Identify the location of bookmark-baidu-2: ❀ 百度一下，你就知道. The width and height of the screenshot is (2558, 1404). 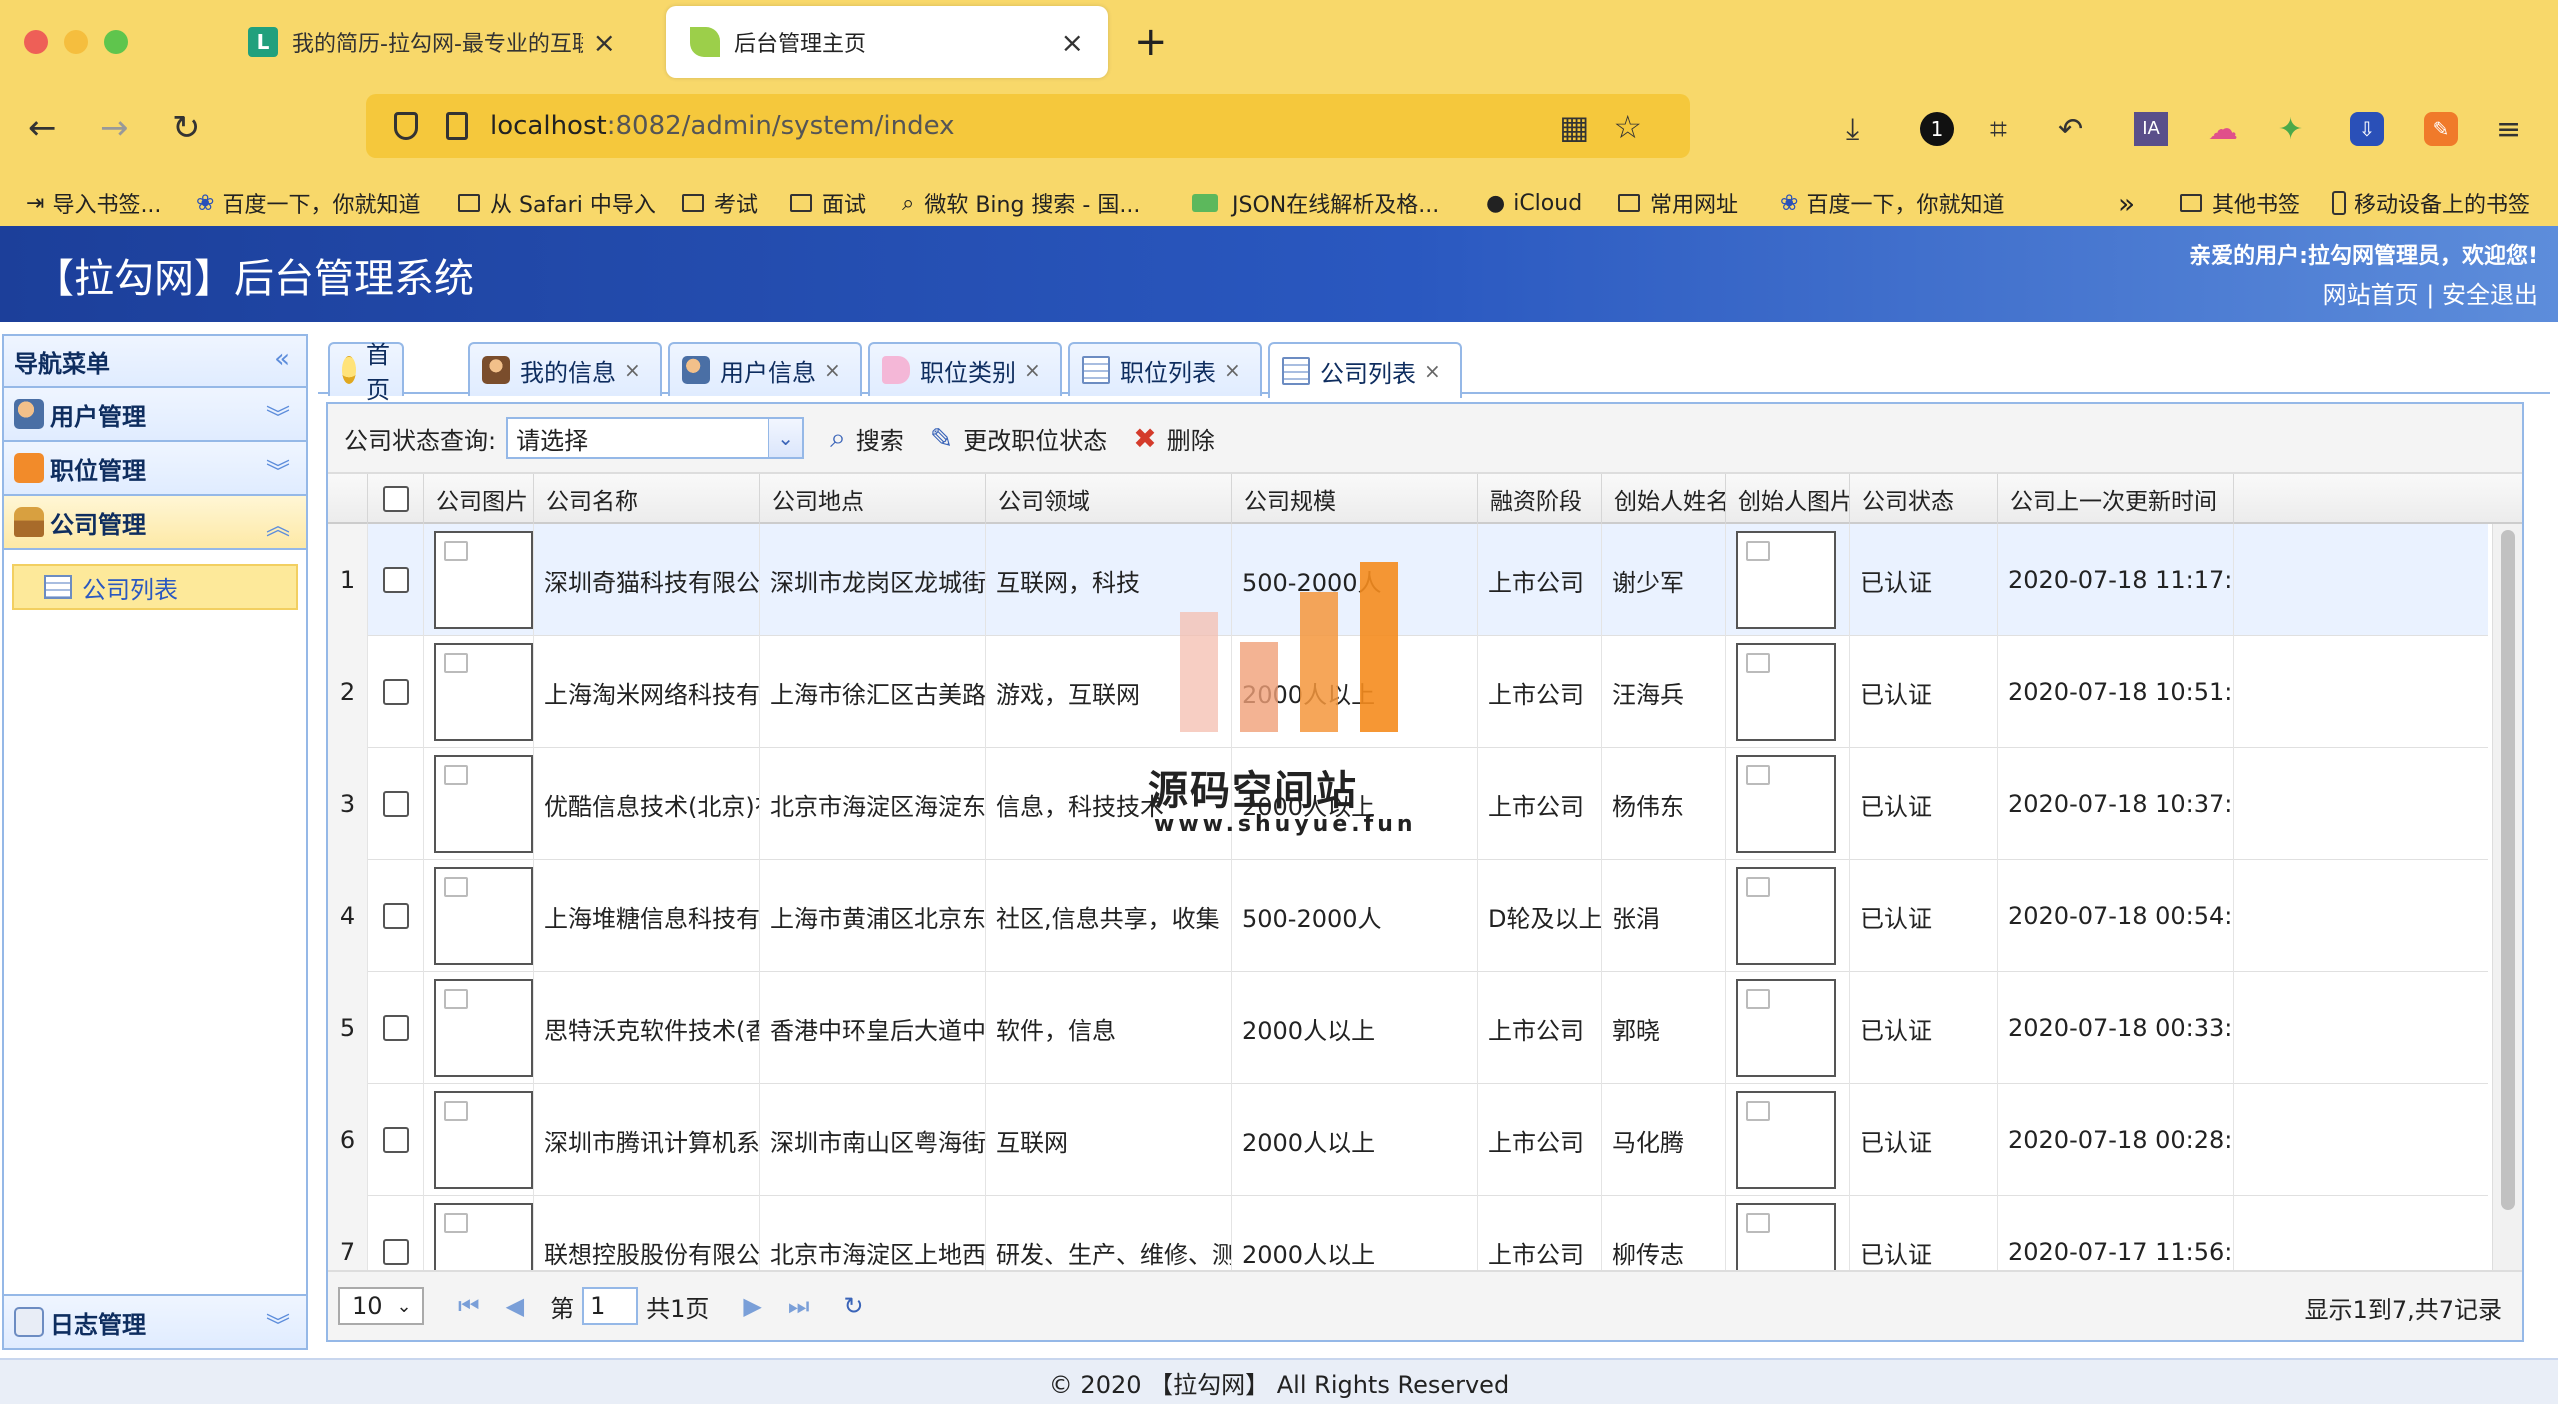
(1892, 203).